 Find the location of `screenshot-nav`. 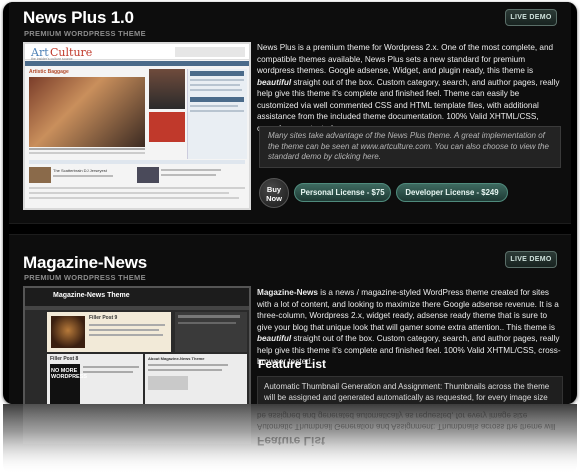

screenshot-nav is located at coordinates (137, 63).